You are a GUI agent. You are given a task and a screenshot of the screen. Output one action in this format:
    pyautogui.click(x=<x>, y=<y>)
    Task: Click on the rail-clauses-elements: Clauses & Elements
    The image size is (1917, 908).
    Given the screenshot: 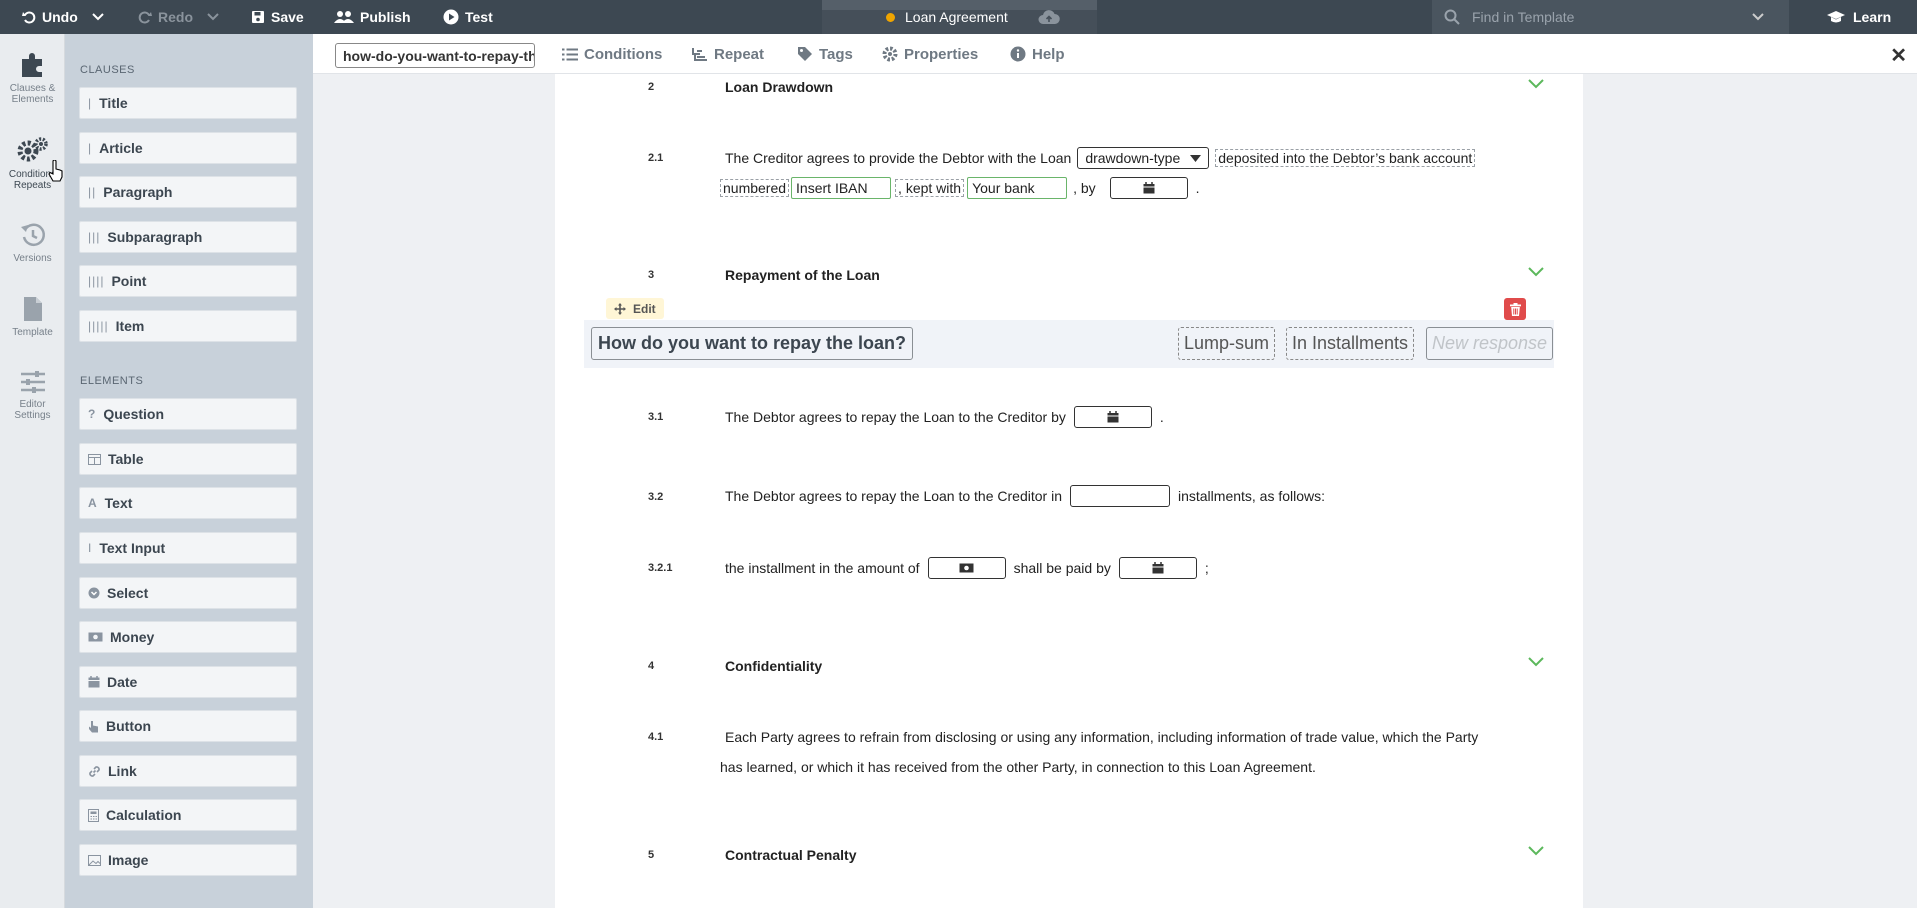 What is the action you would take?
    pyautogui.click(x=32, y=77)
    